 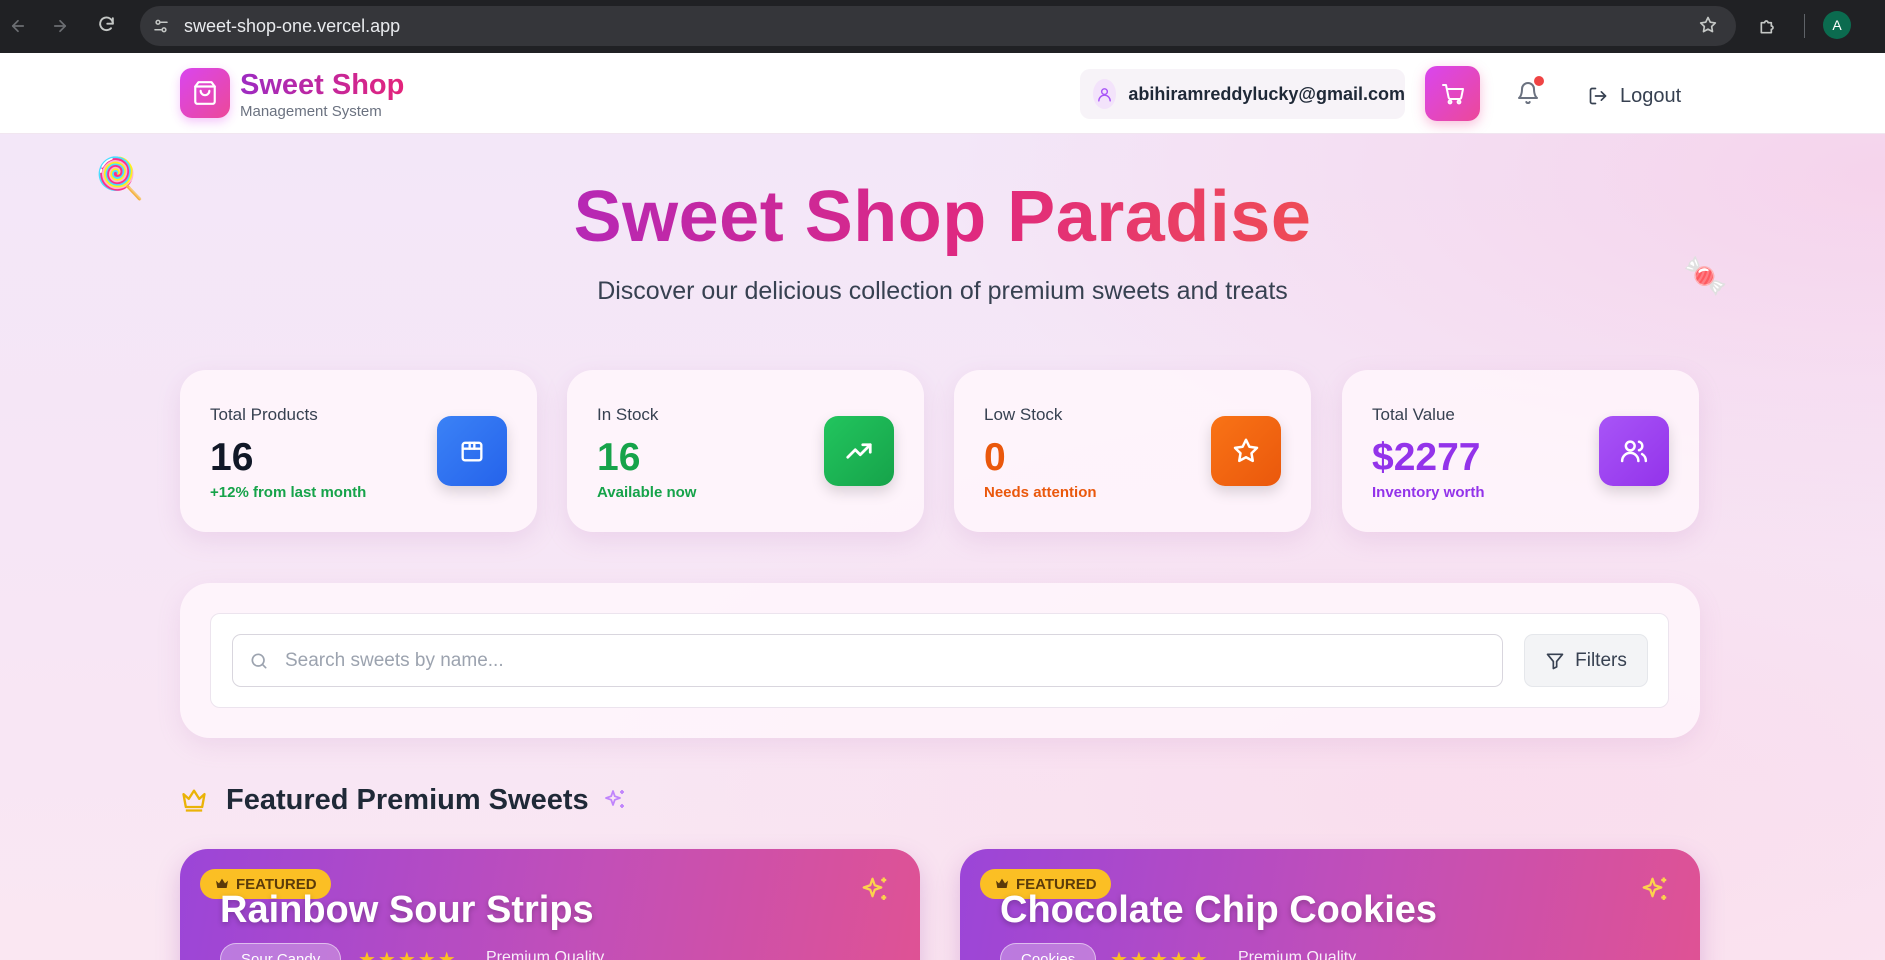 What do you see at coordinates (1804, 26) in the screenshot?
I see `toolbar-divider` at bounding box center [1804, 26].